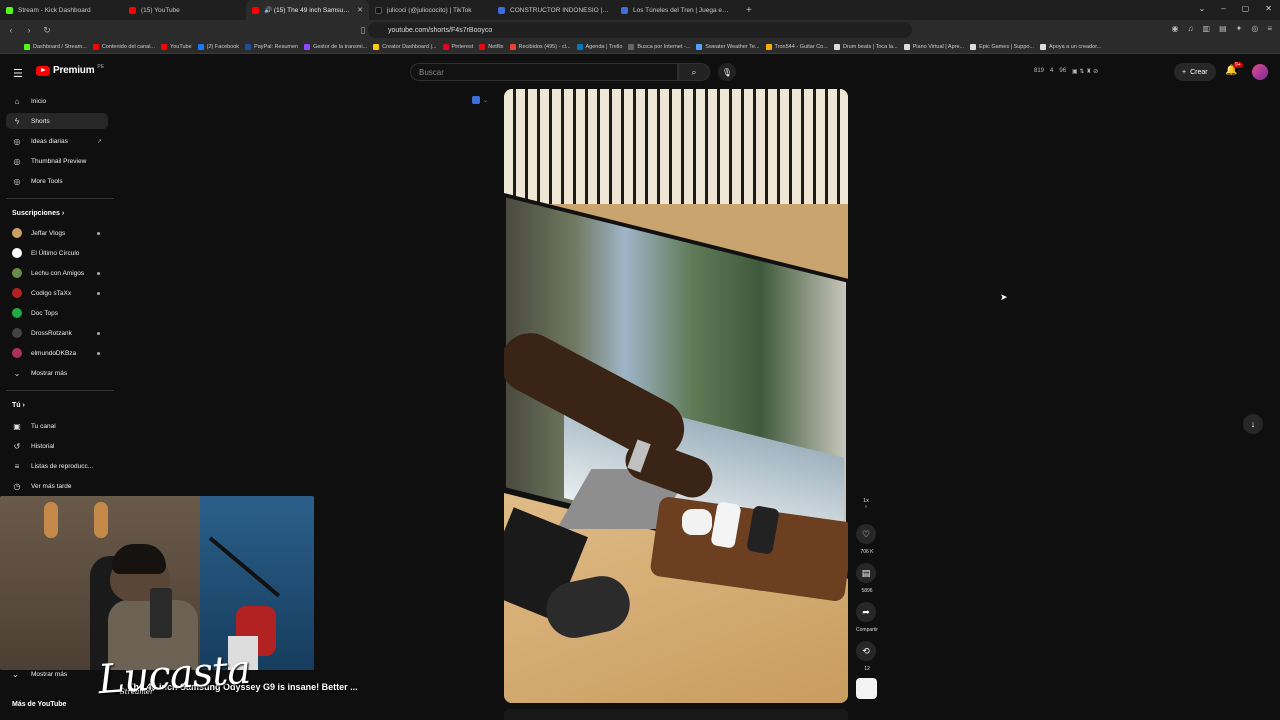  Describe the element at coordinates (1239, 28) in the screenshot. I see `extensions-icon: ✦` at that location.